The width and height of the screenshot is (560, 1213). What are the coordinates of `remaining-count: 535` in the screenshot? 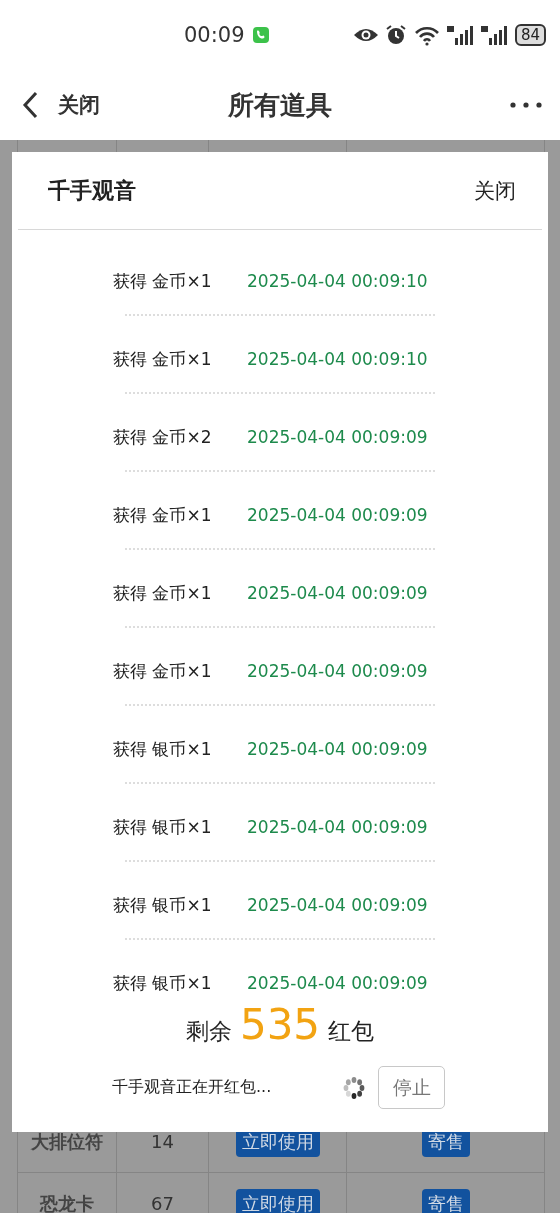 It's located at (280, 1025).